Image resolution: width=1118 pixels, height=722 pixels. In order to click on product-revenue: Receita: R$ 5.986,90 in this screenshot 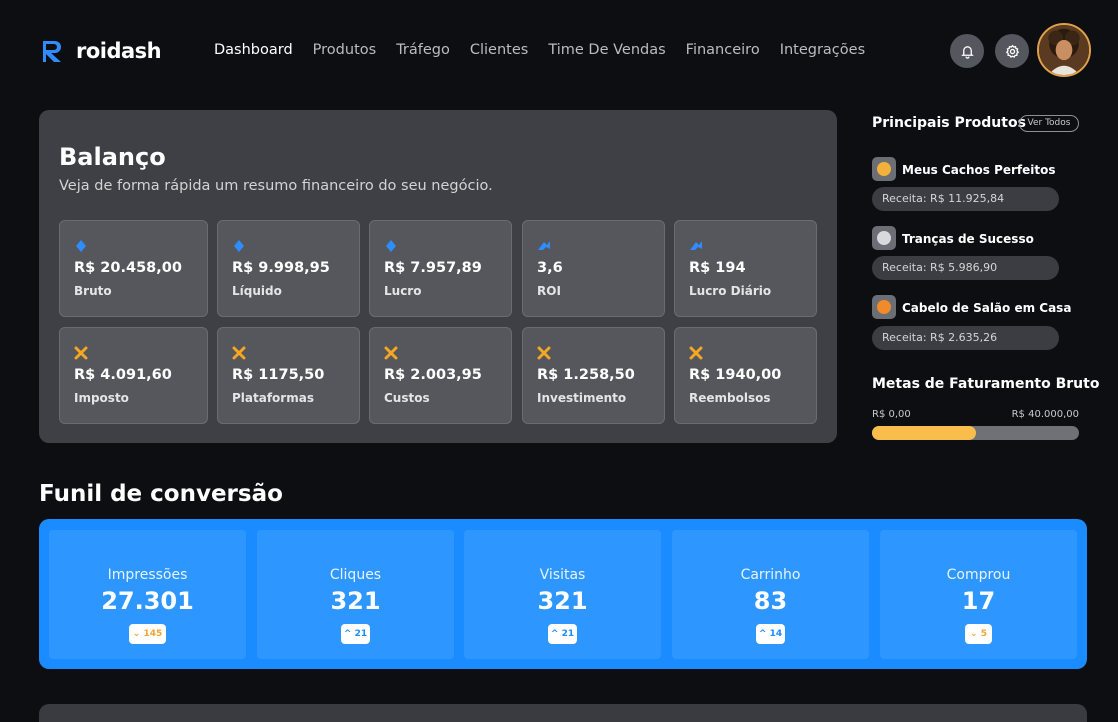, I will do `click(965, 268)`.